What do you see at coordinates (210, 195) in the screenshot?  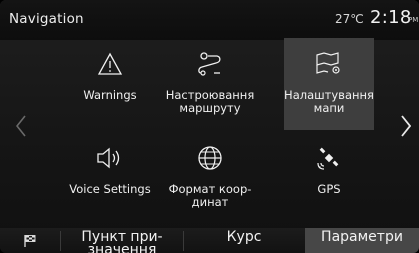 I see `tile-label: Формат коор- динат` at bounding box center [210, 195].